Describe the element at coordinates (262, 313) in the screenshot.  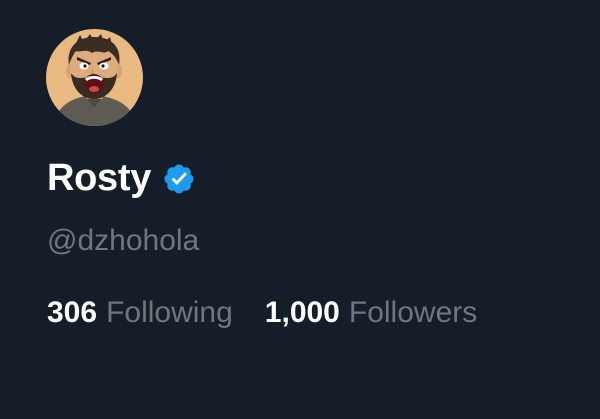
I see `profile-stats: 306 Following 1,000 Followers` at that location.